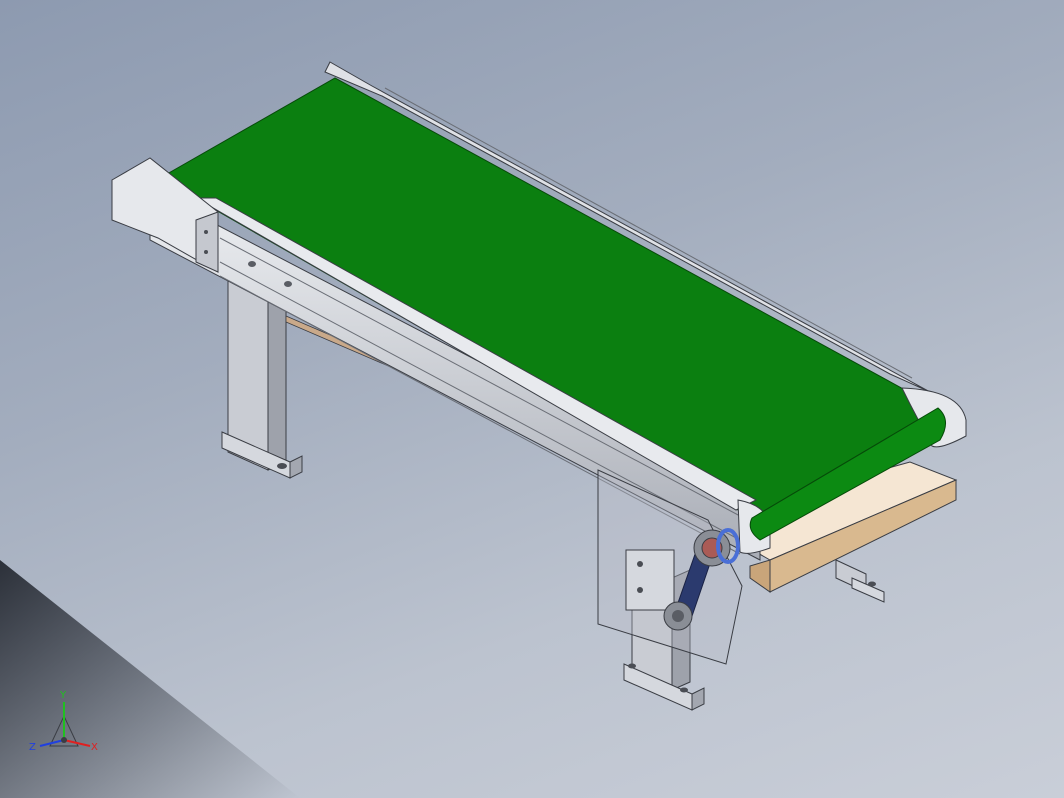  Describe the element at coordinates (63, 695) in the screenshot. I see `triad-y-label: Y` at that location.